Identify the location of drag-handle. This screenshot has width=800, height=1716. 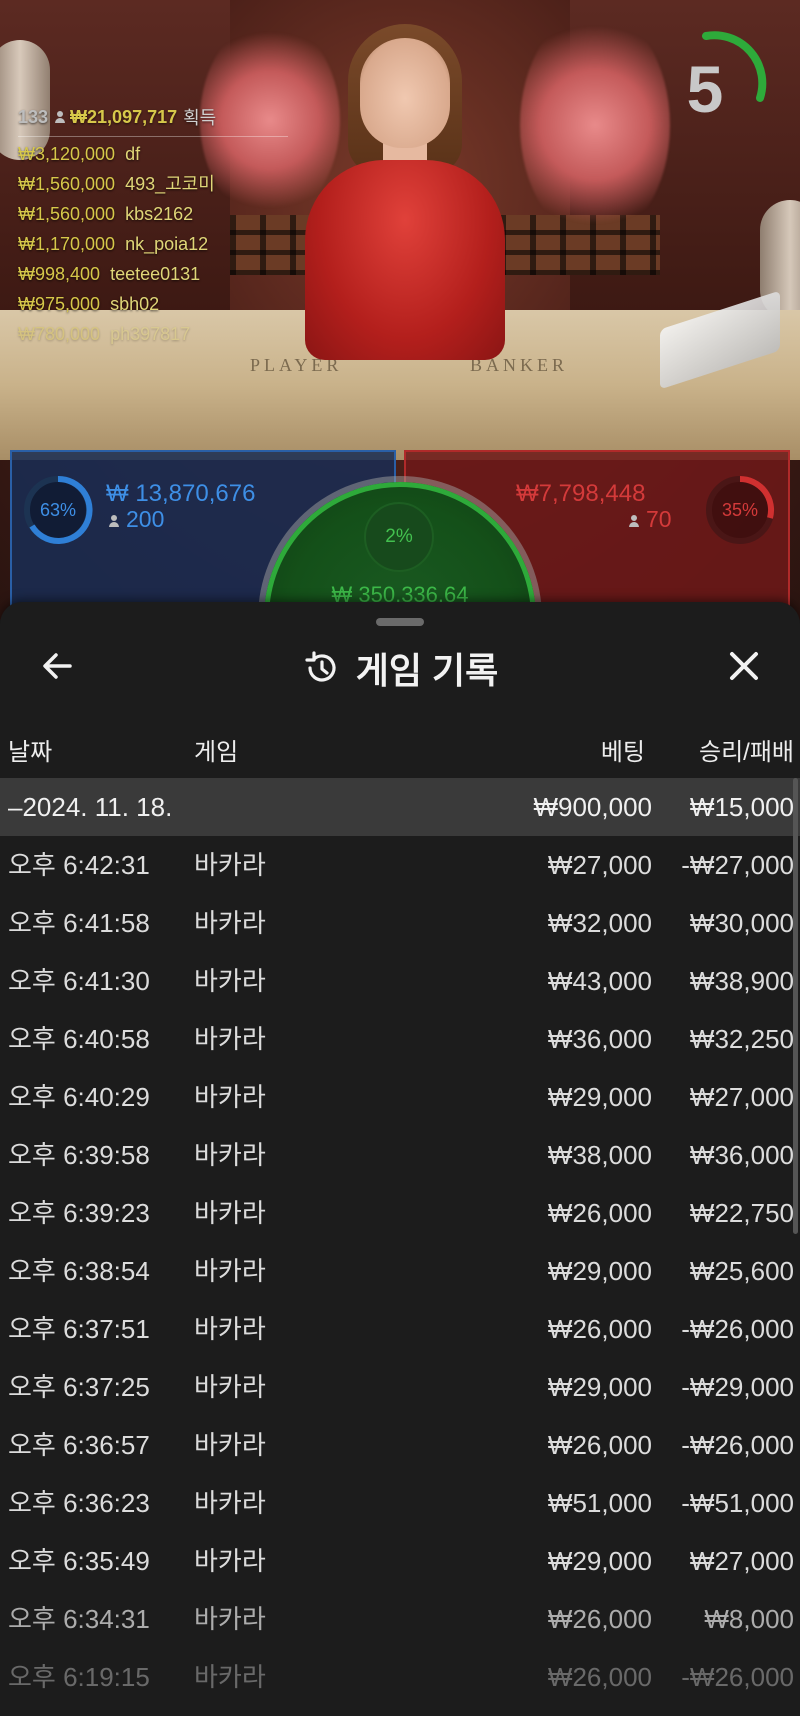
(400, 622).